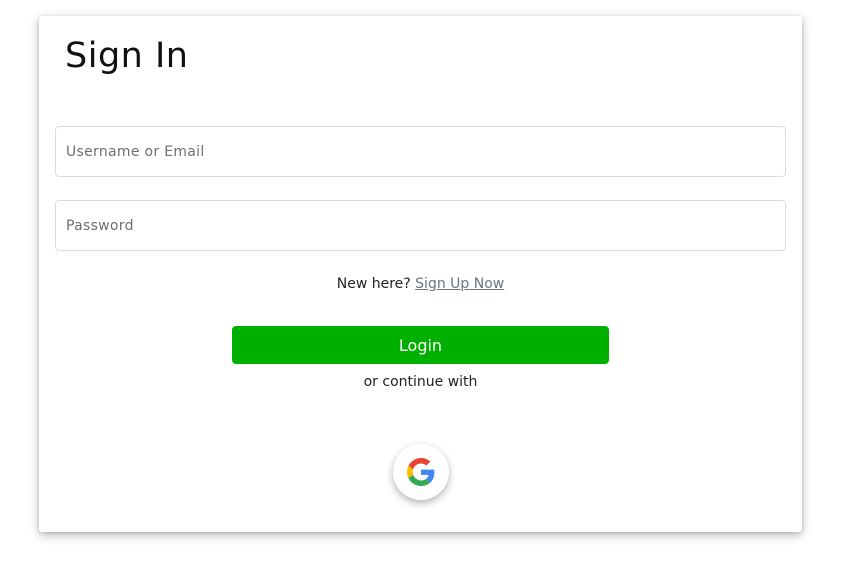  I want to click on username-email-input, so click(420, 151).